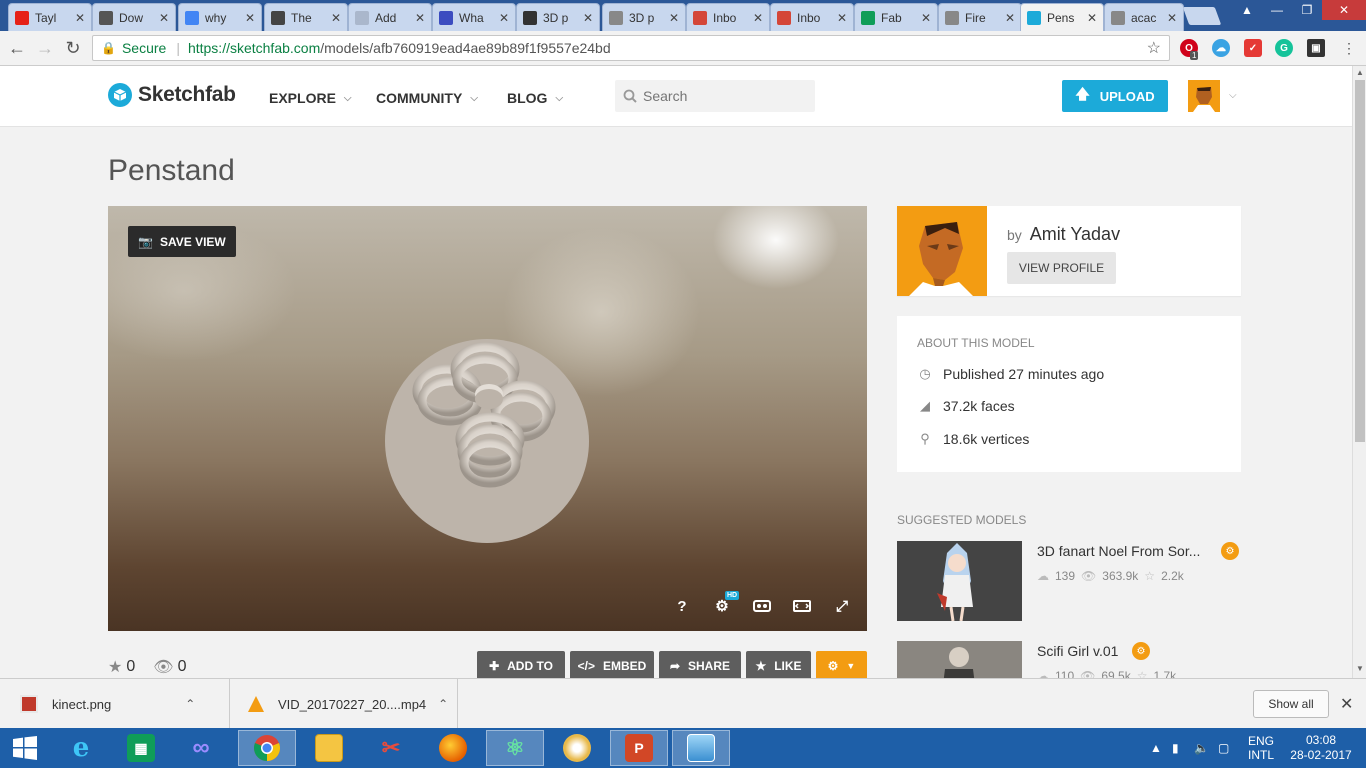  What do you see at coordinates (1253, 48) in the screenshot?
I see `shield-extension-icon: ✓` at bounding box center [1253, 48].